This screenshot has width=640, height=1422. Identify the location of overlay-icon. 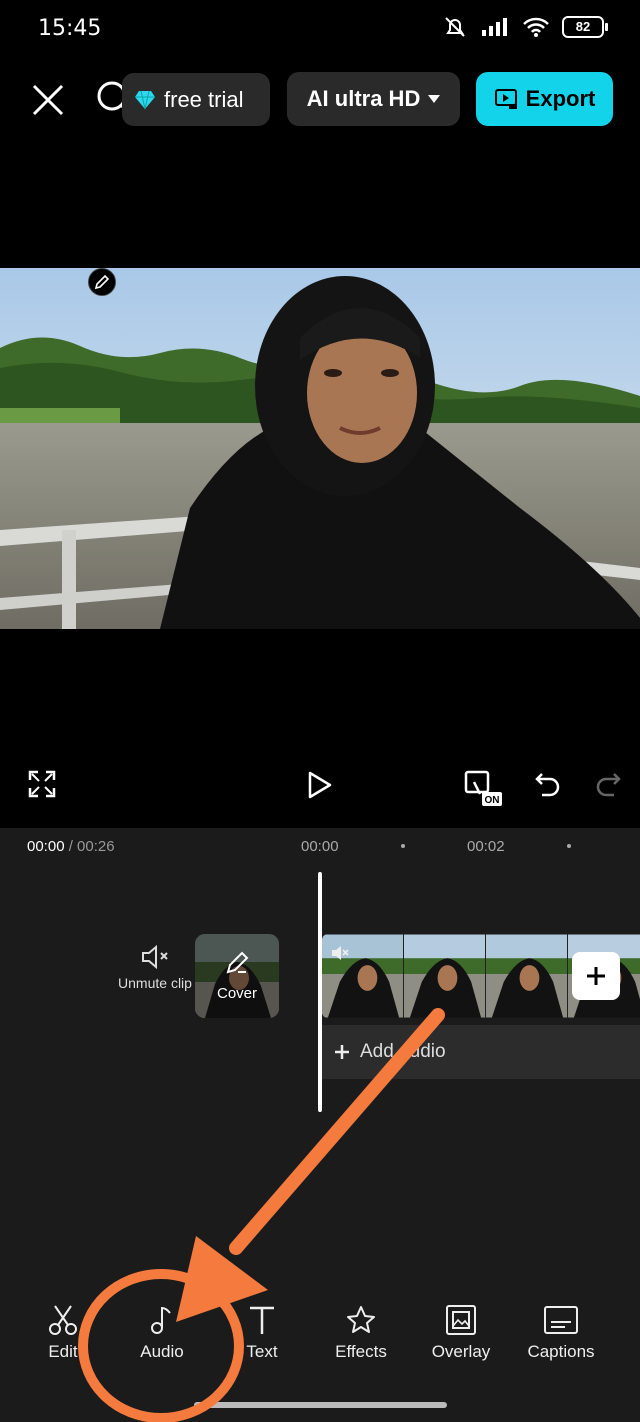
(461, 1320).